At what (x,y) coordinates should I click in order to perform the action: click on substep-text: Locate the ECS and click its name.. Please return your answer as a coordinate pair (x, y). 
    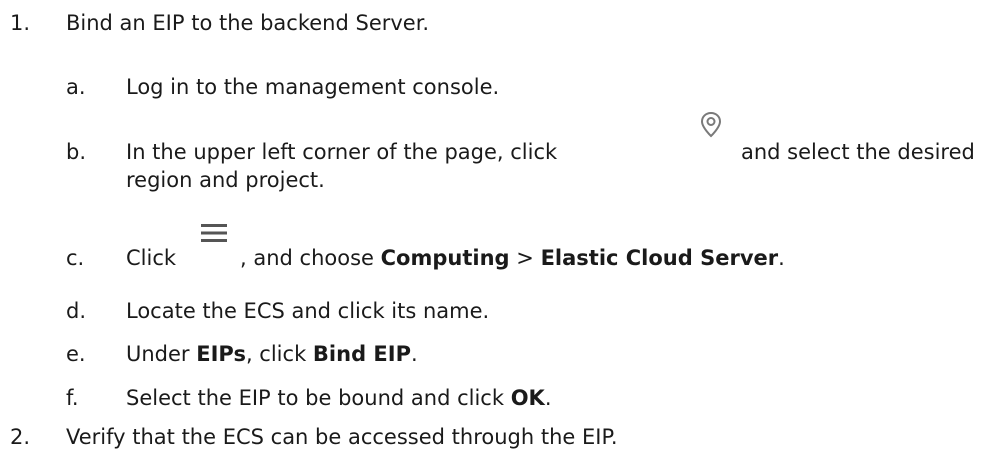
    Looking at the image, I should click on (308, 311).